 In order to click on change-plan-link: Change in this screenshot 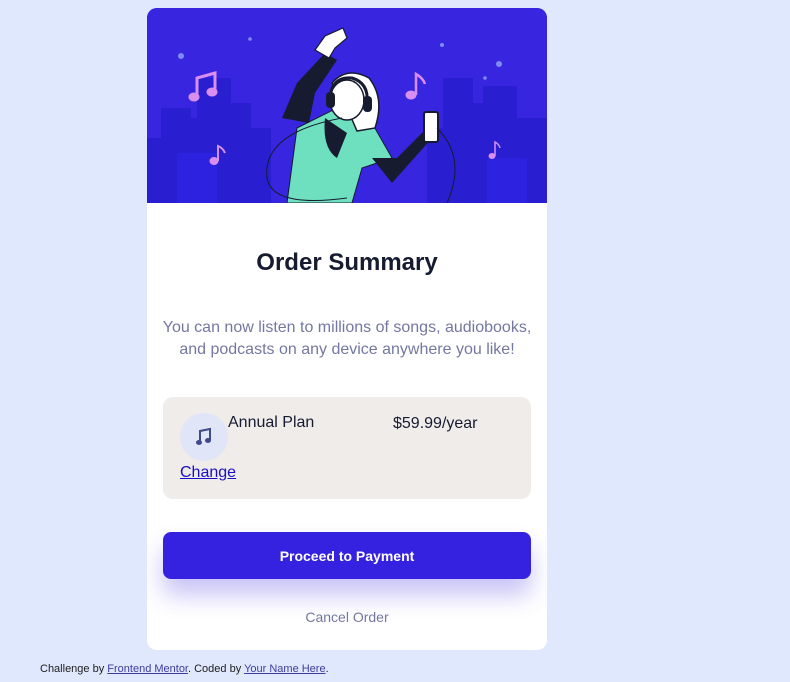, I will do `click(208, 473)`.